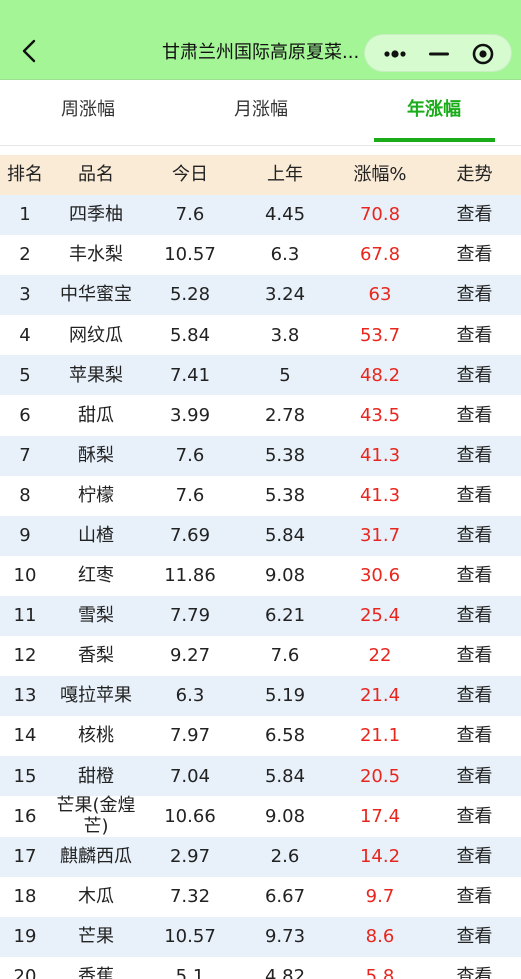 Image resolution: width=521 pixels, height=979 pixels. What do you see at coordinates (260, 576) in the screenshot?
I see `table-row: 10 红枣 11.86 9.08 30.6 查看` at bounding box center [260, 576].